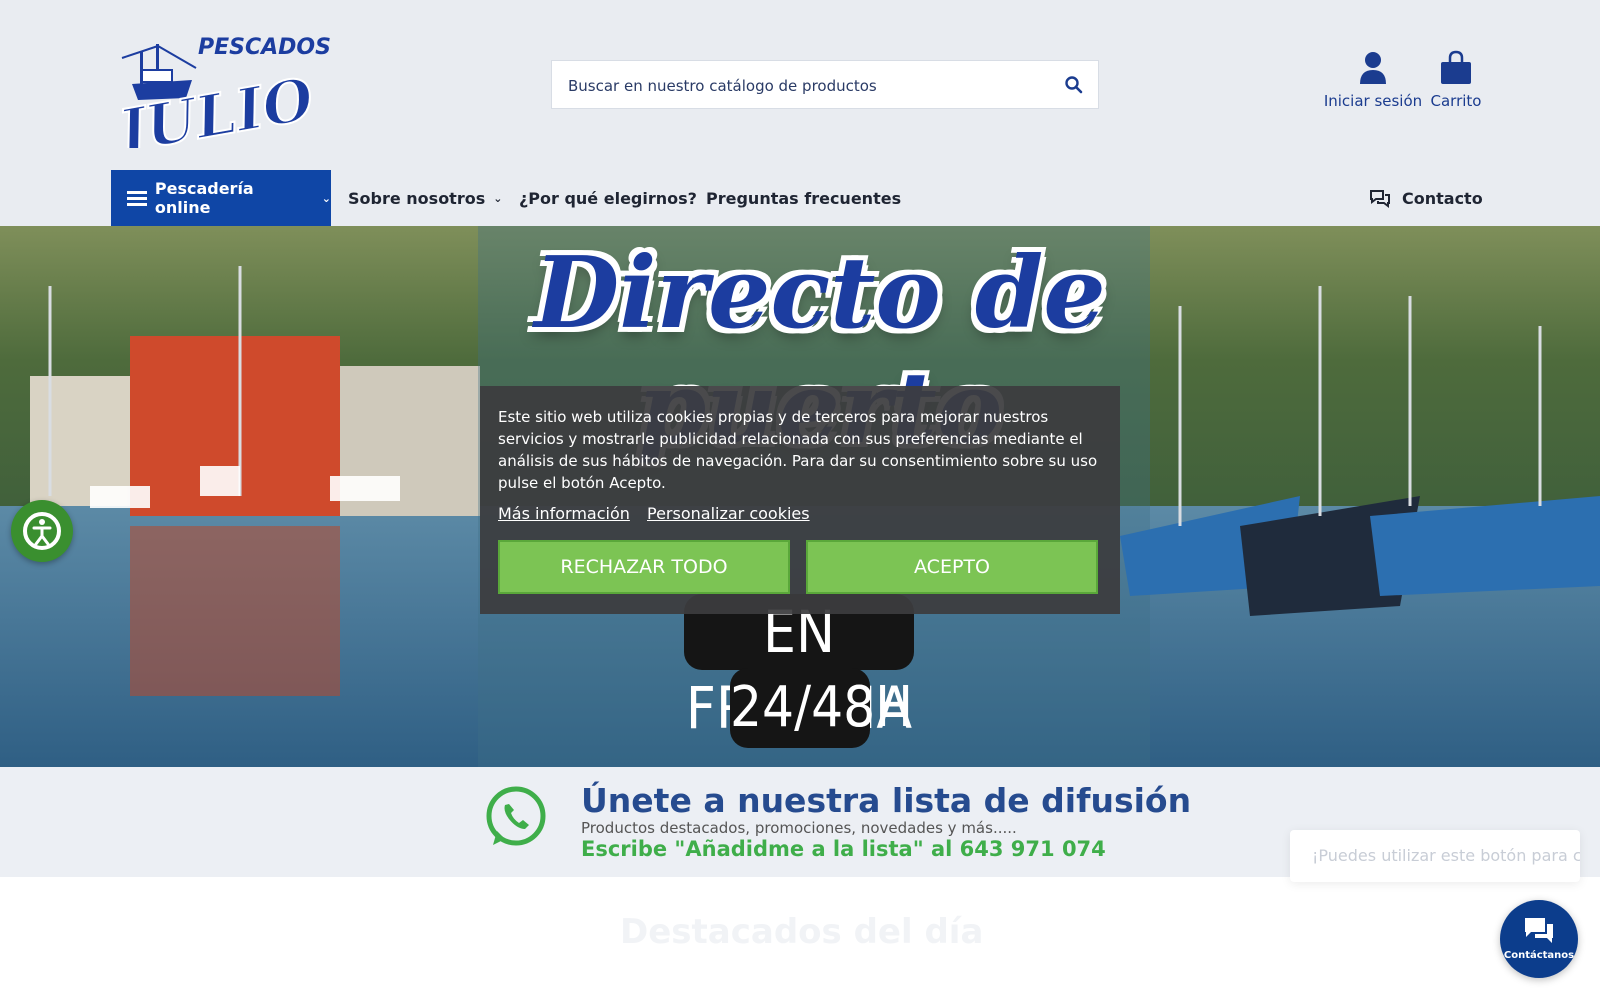 The height and width of the screenshot is (1000, 1600). I want to click on accessibility-button, so click(42, 531).